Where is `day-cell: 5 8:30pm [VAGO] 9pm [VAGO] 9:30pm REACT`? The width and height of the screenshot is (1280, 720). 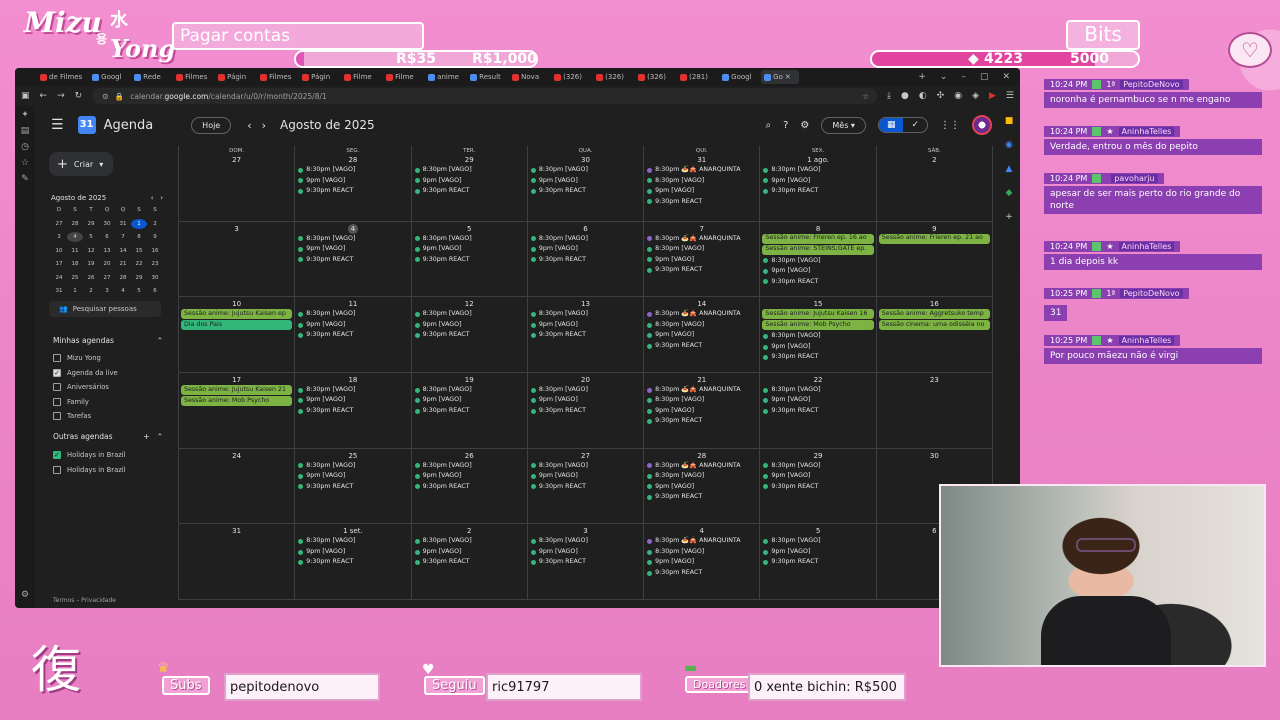
day-cell: 5 8:30pm [VAGO] 9pm [VAGO] 9:30pm REACT is located at coordinates (469, 259).